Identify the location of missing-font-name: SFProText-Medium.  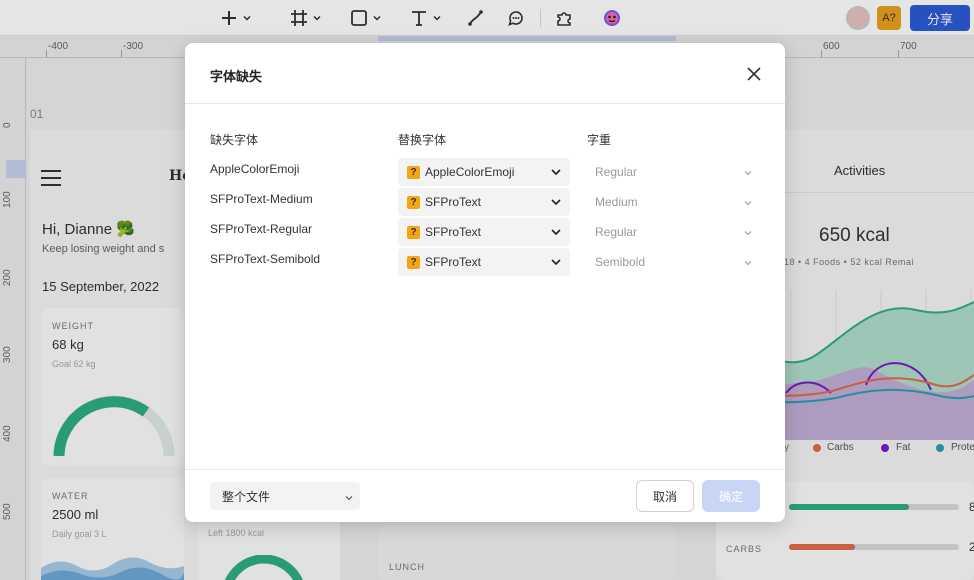
(261, 199).